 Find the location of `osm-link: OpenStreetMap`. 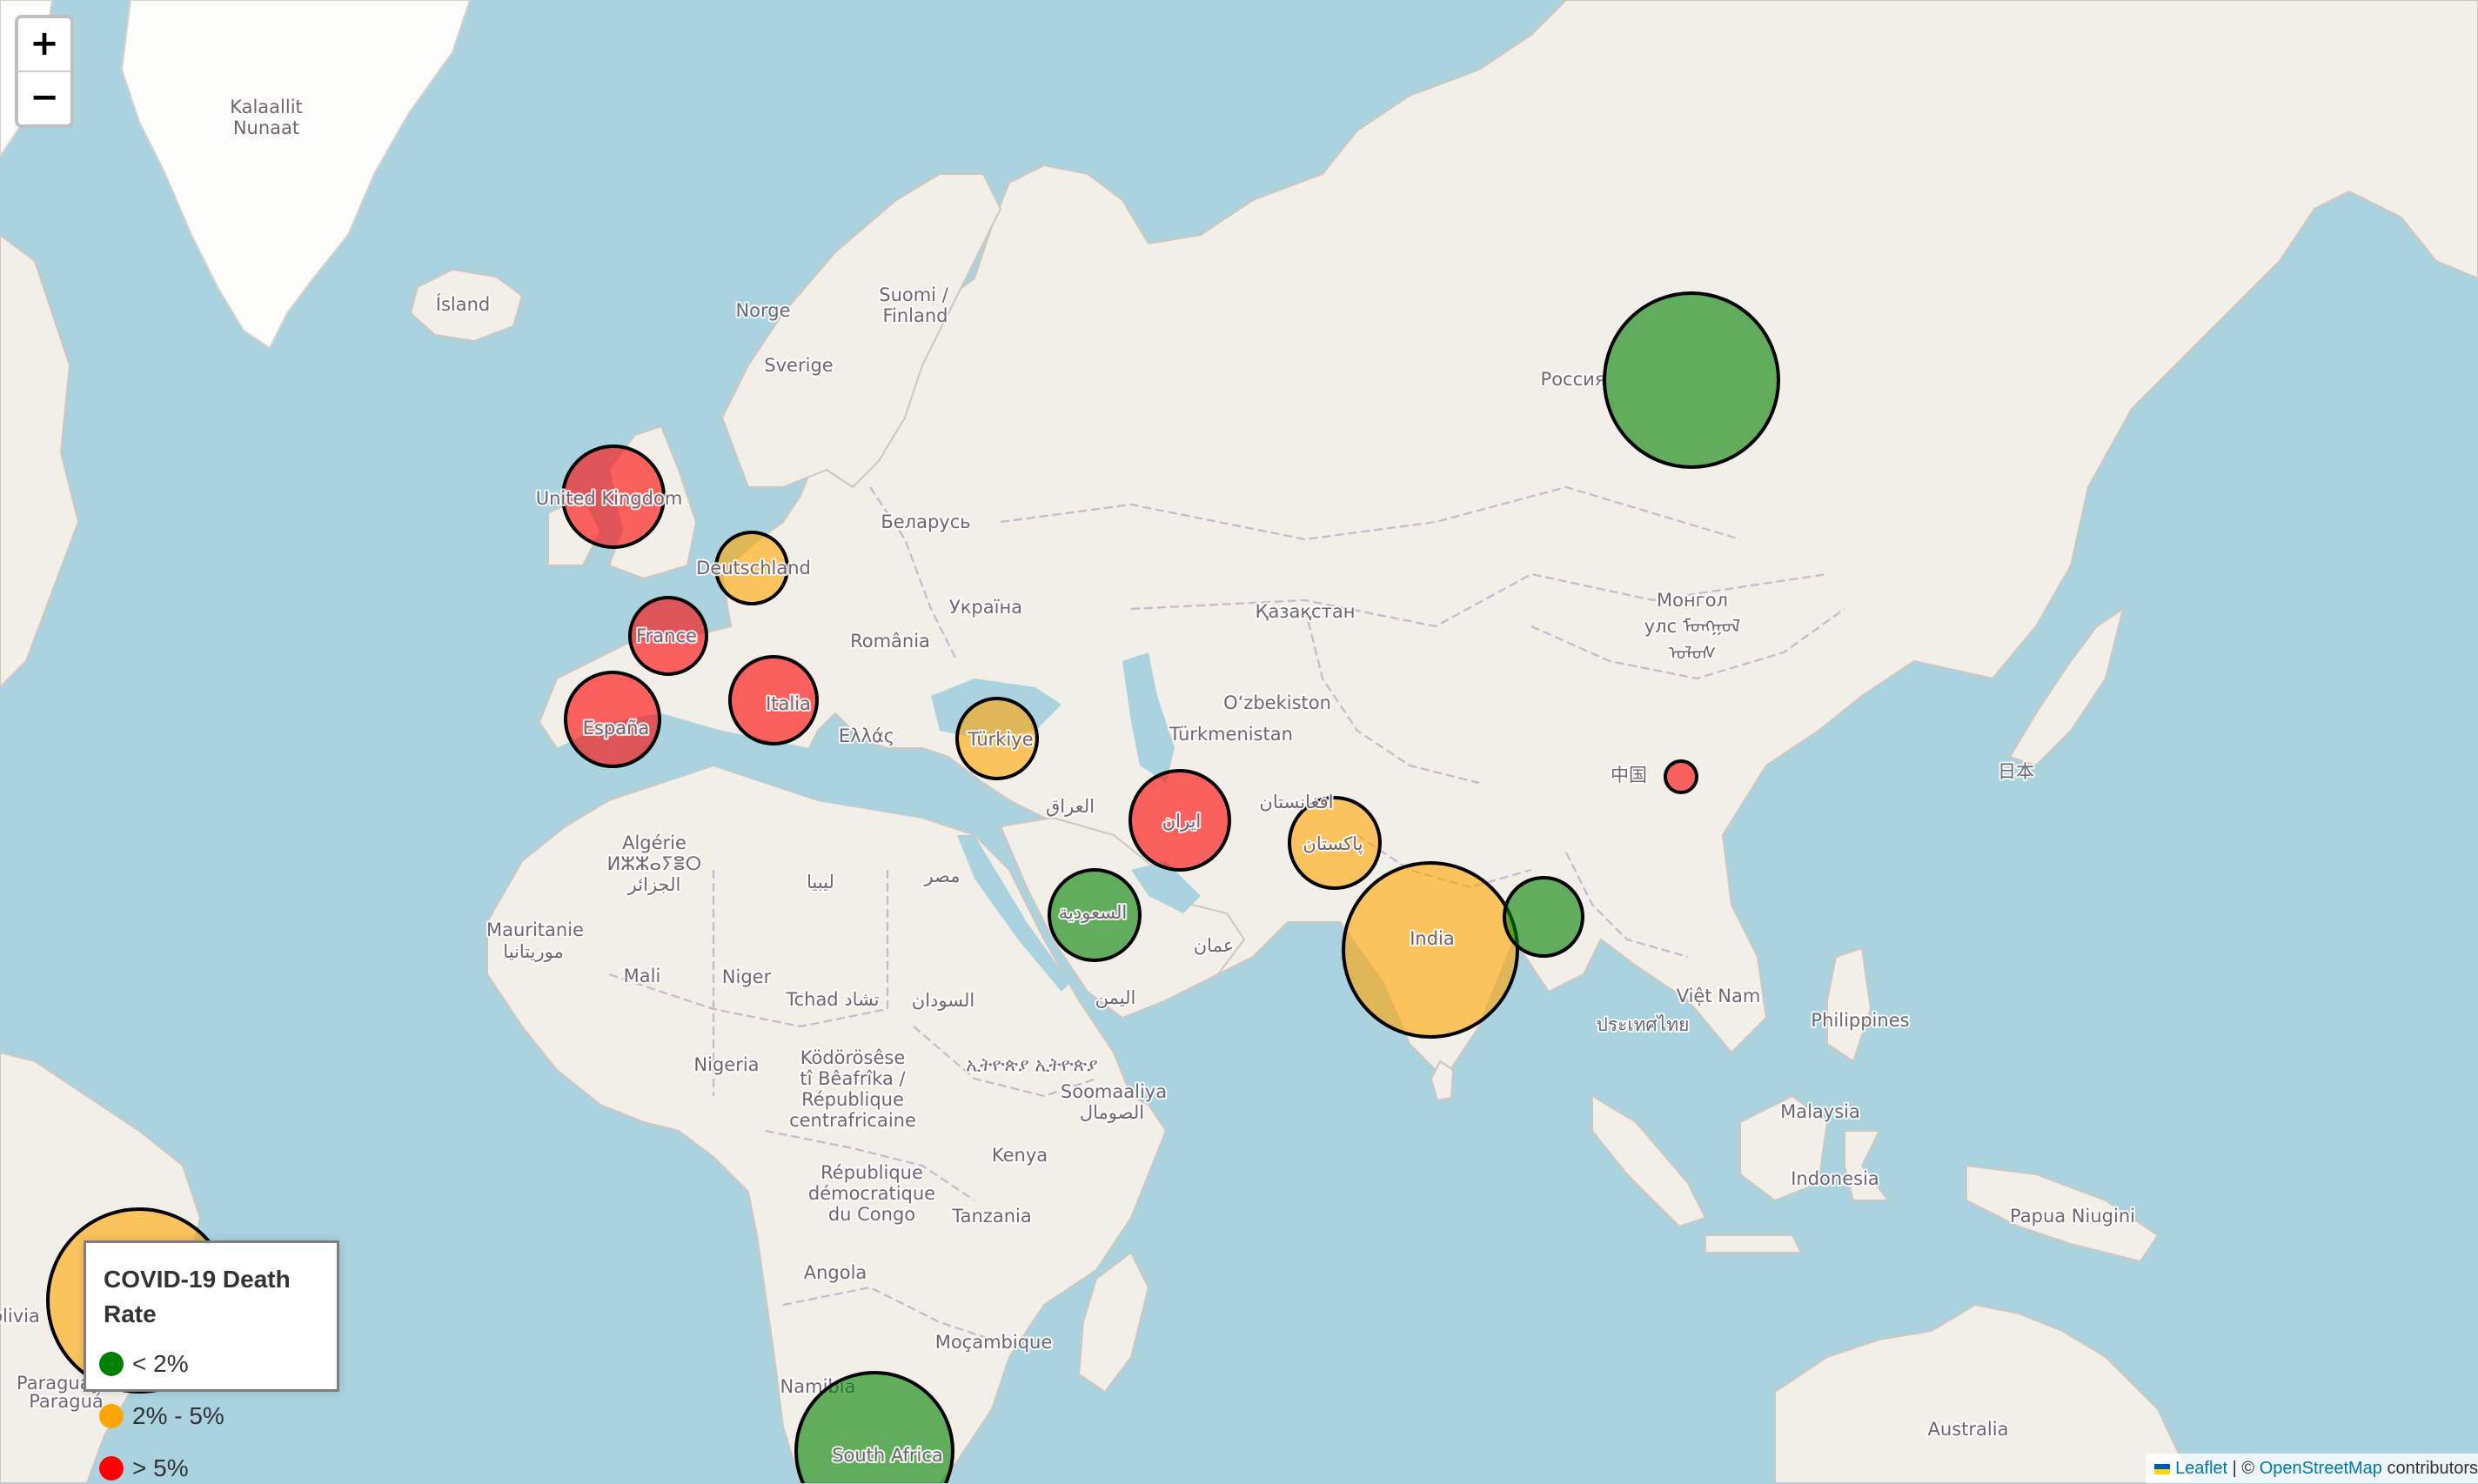

osm-link: OpenStreetMap is located at coordinates (2321, 1468).